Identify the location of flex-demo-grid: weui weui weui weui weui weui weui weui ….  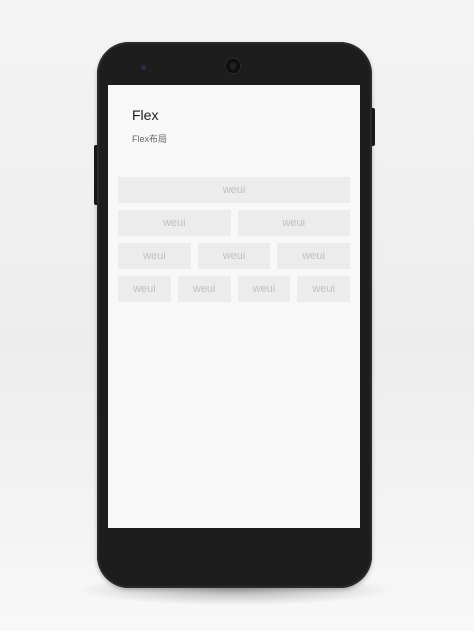
(234, 243).